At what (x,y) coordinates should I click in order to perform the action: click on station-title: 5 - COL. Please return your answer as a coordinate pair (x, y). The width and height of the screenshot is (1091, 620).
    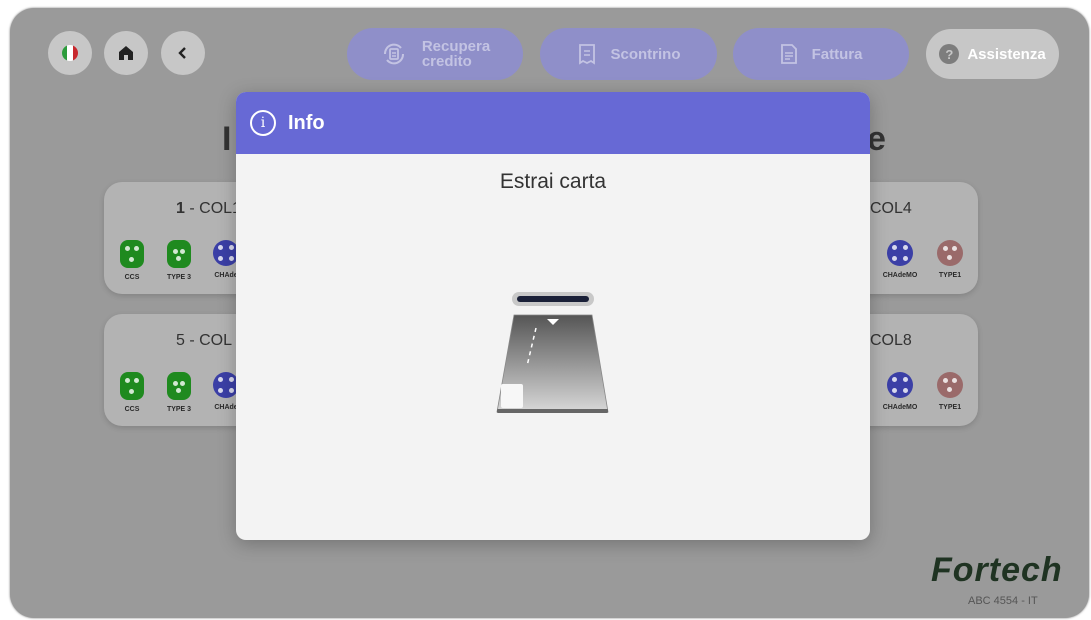
    Looking at the image, I should click on (204, 340).